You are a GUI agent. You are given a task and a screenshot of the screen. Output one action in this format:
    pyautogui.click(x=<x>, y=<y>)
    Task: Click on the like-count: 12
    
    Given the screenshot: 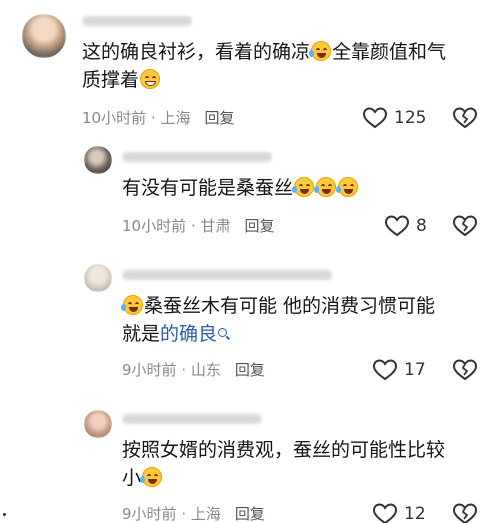 What is the action you would take?
    pyautogui.click(x=415, y=513)
    